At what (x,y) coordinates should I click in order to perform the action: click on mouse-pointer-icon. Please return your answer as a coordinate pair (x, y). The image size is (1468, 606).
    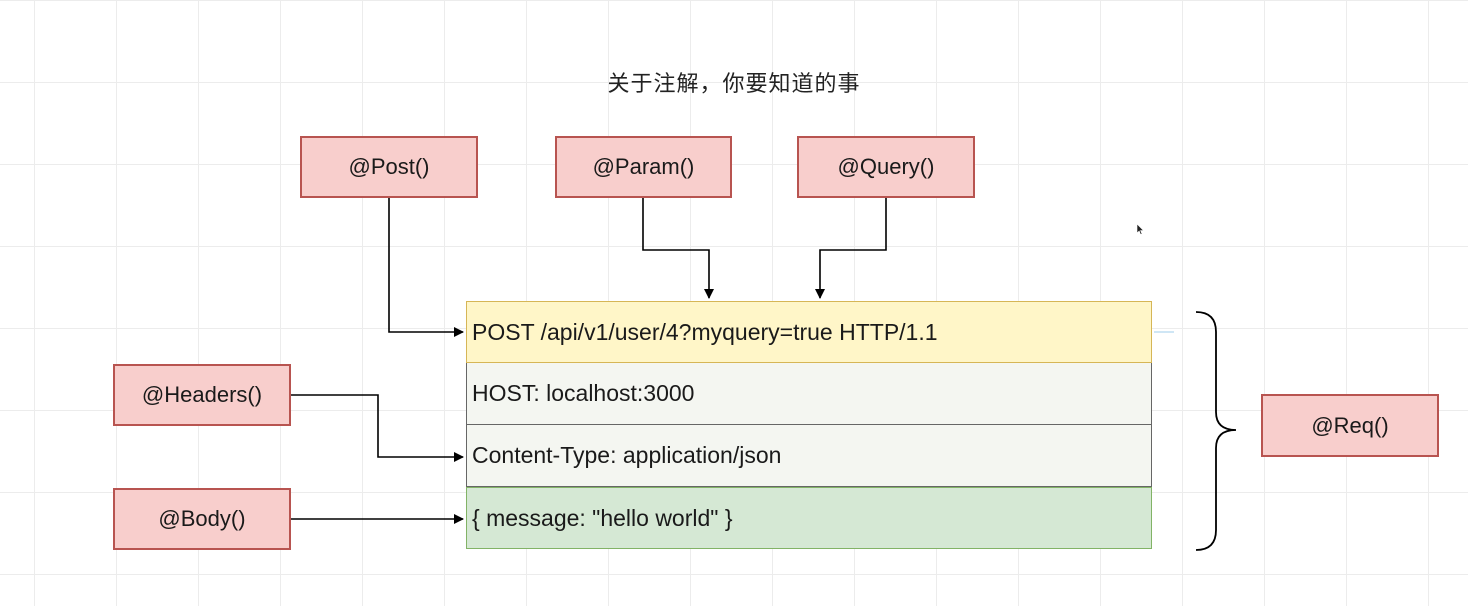
    Looking at the image, I should click on (1141, 229).